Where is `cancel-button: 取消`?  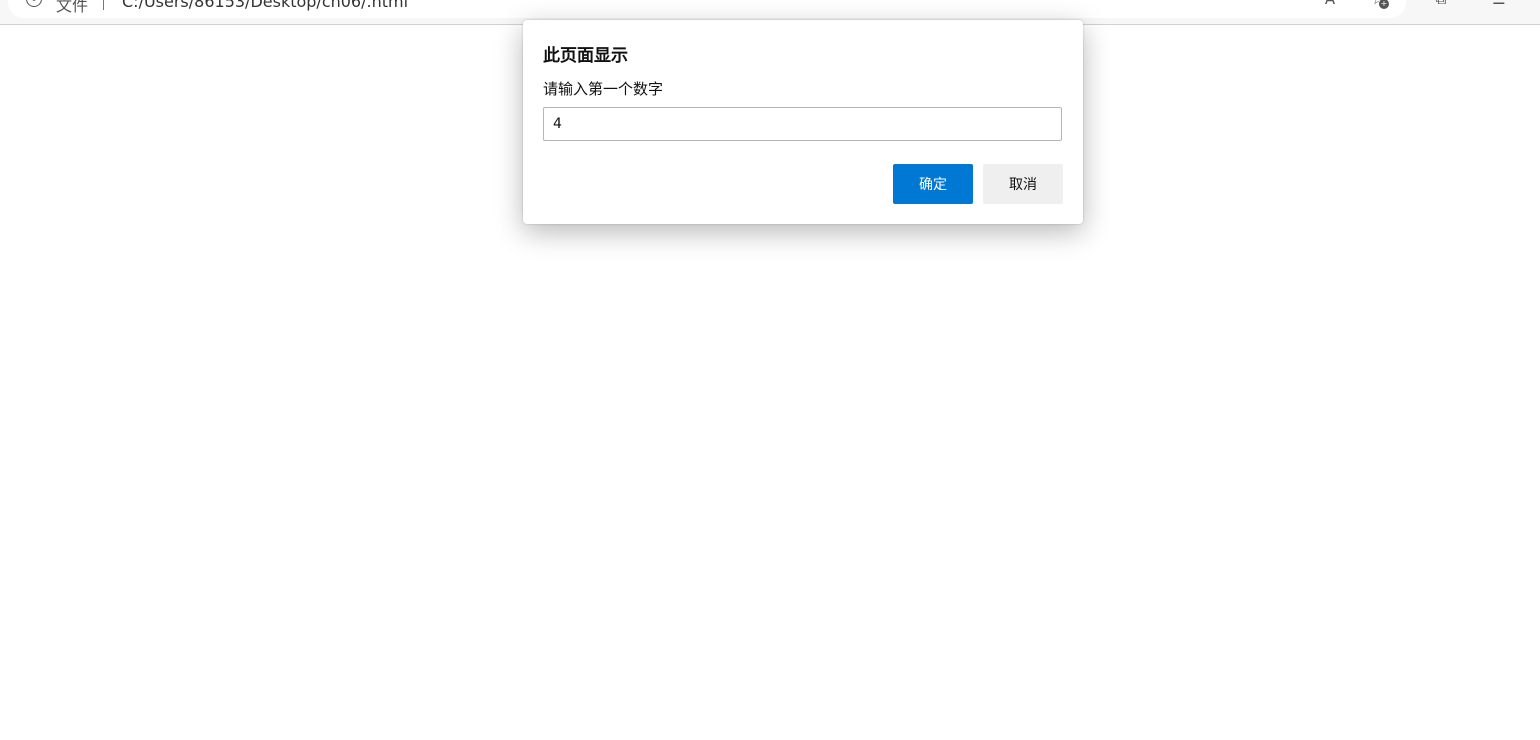 cancel-button: 取消 is located at coordinates (1023, 184).